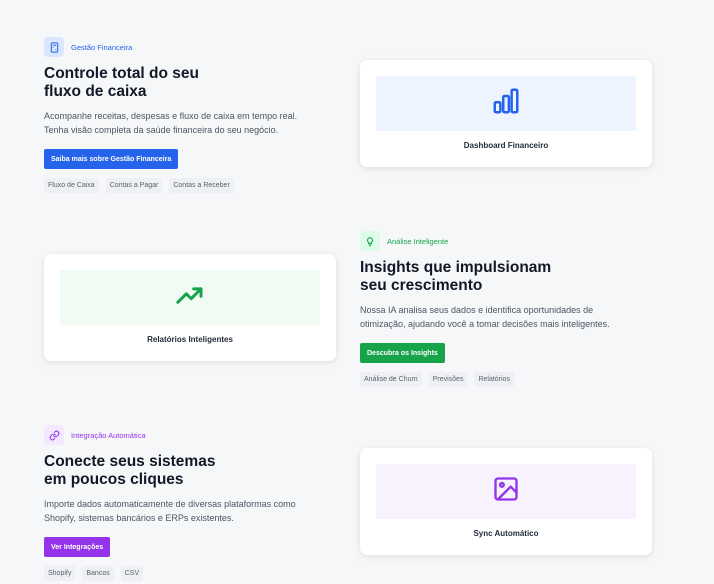 The image size is (714, 584). Describe the element at coordinates (108, 435) in the screenshot. I see `feature-badge-label: Integração Automática` at that location.